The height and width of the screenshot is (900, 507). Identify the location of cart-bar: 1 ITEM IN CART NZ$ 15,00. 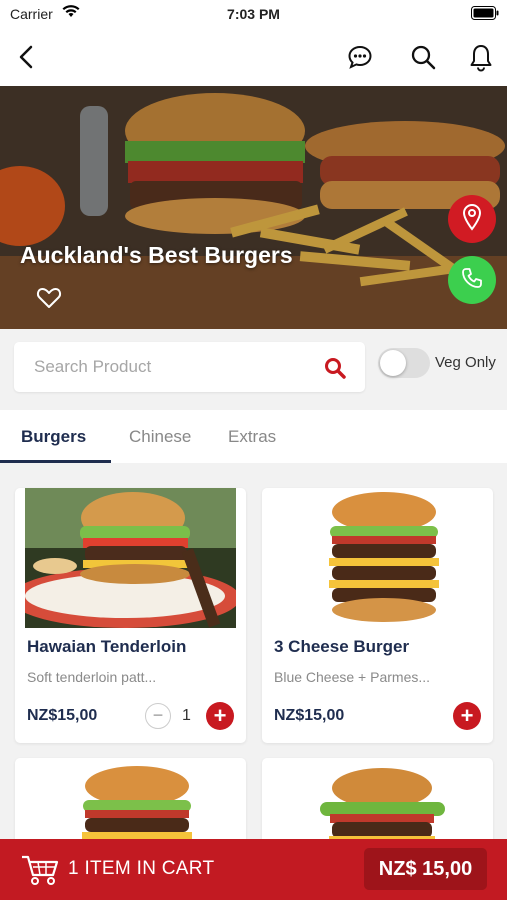
(253, 869).